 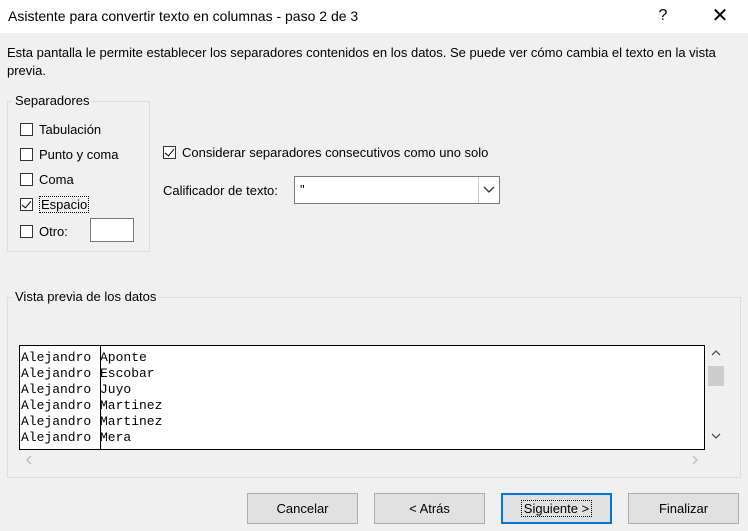 What do you see at coordinates (79, 154) in the screenshot?
I see `checkbox-label: Punto y coma` at bounding box center [79, 154].